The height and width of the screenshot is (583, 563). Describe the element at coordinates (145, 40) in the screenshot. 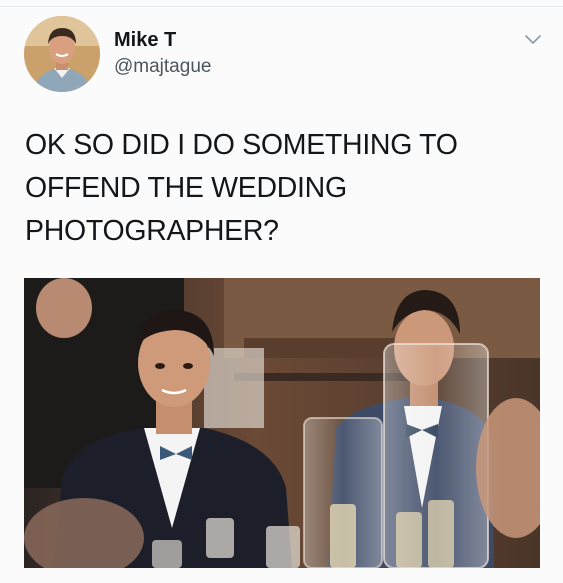

I see `author-name: Mike T` at that location.